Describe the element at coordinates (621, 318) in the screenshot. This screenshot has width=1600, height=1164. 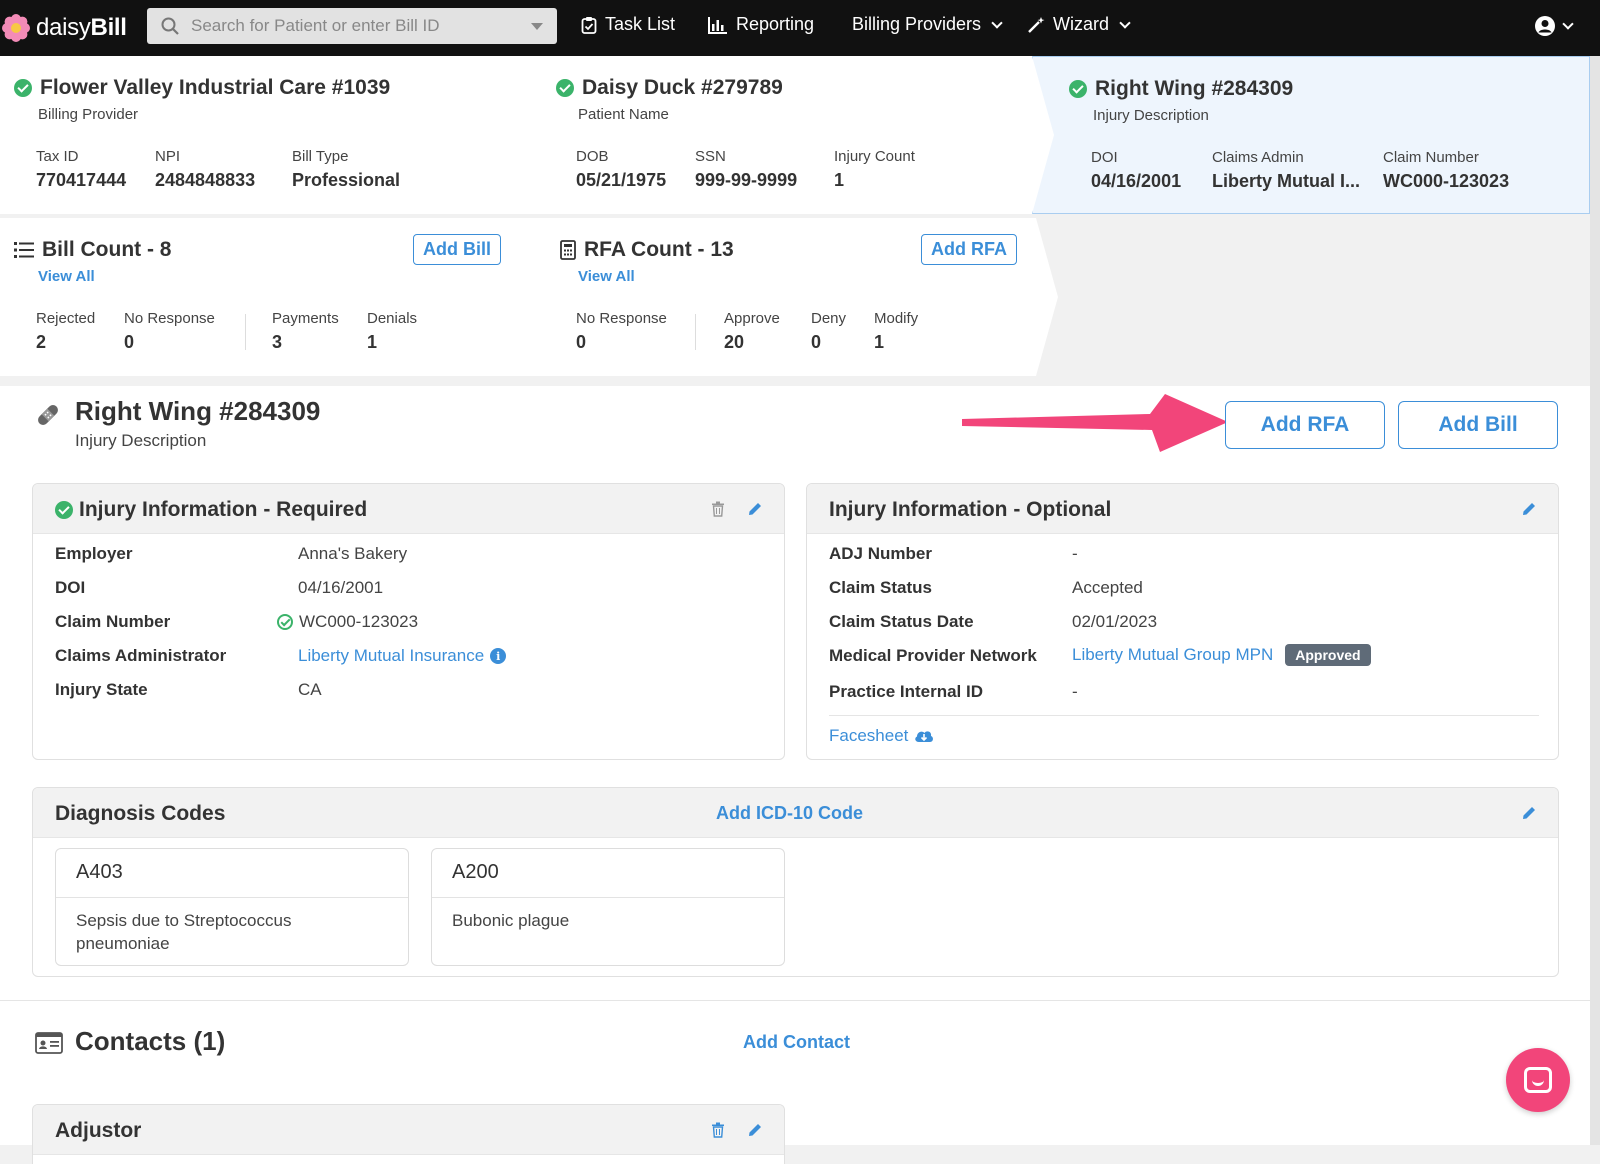
I see `stat-label: No Response` at that location.